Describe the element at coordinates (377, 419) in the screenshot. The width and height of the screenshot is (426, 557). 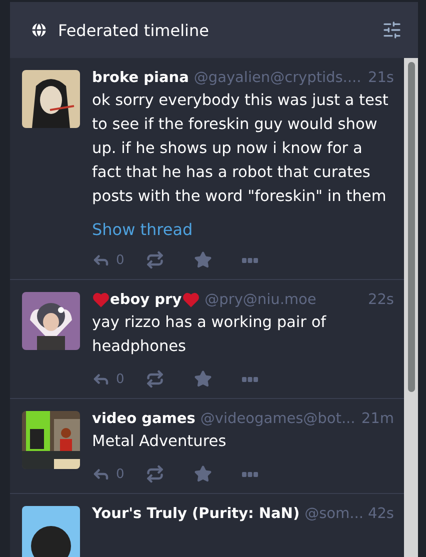
I see `post-time: 21m` at that location.